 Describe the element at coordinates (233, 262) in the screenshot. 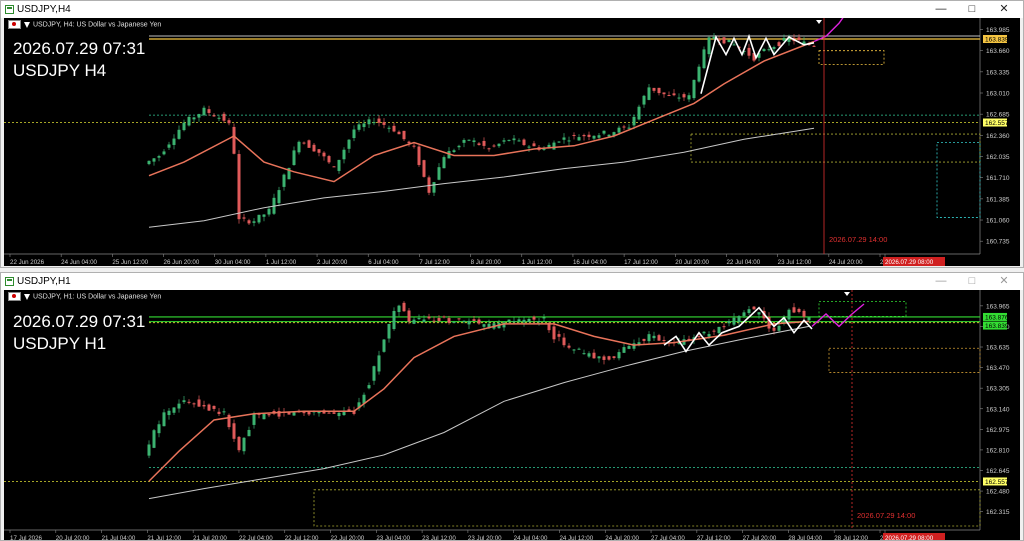

I see `time-tick-label: 30 Jun 04:00` at that location.